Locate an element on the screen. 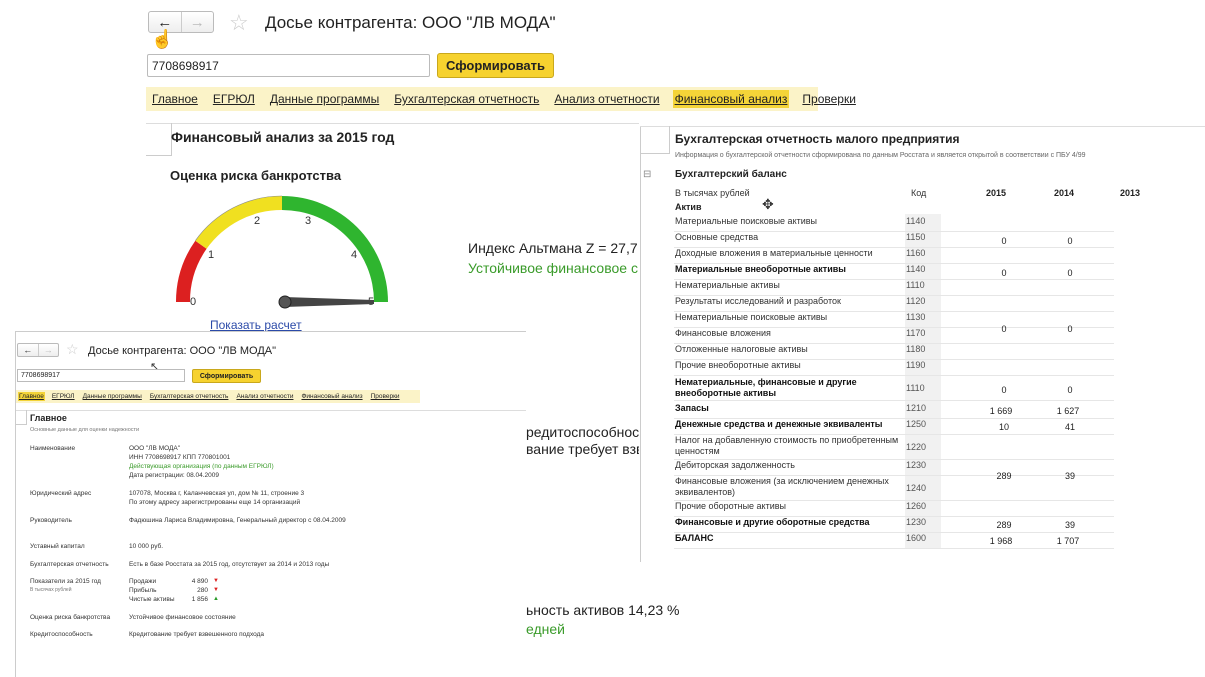 The width and height of the screenshot is (1205, 677). show-calculation-link: Показать расчет is located at coordinates (256, 325).